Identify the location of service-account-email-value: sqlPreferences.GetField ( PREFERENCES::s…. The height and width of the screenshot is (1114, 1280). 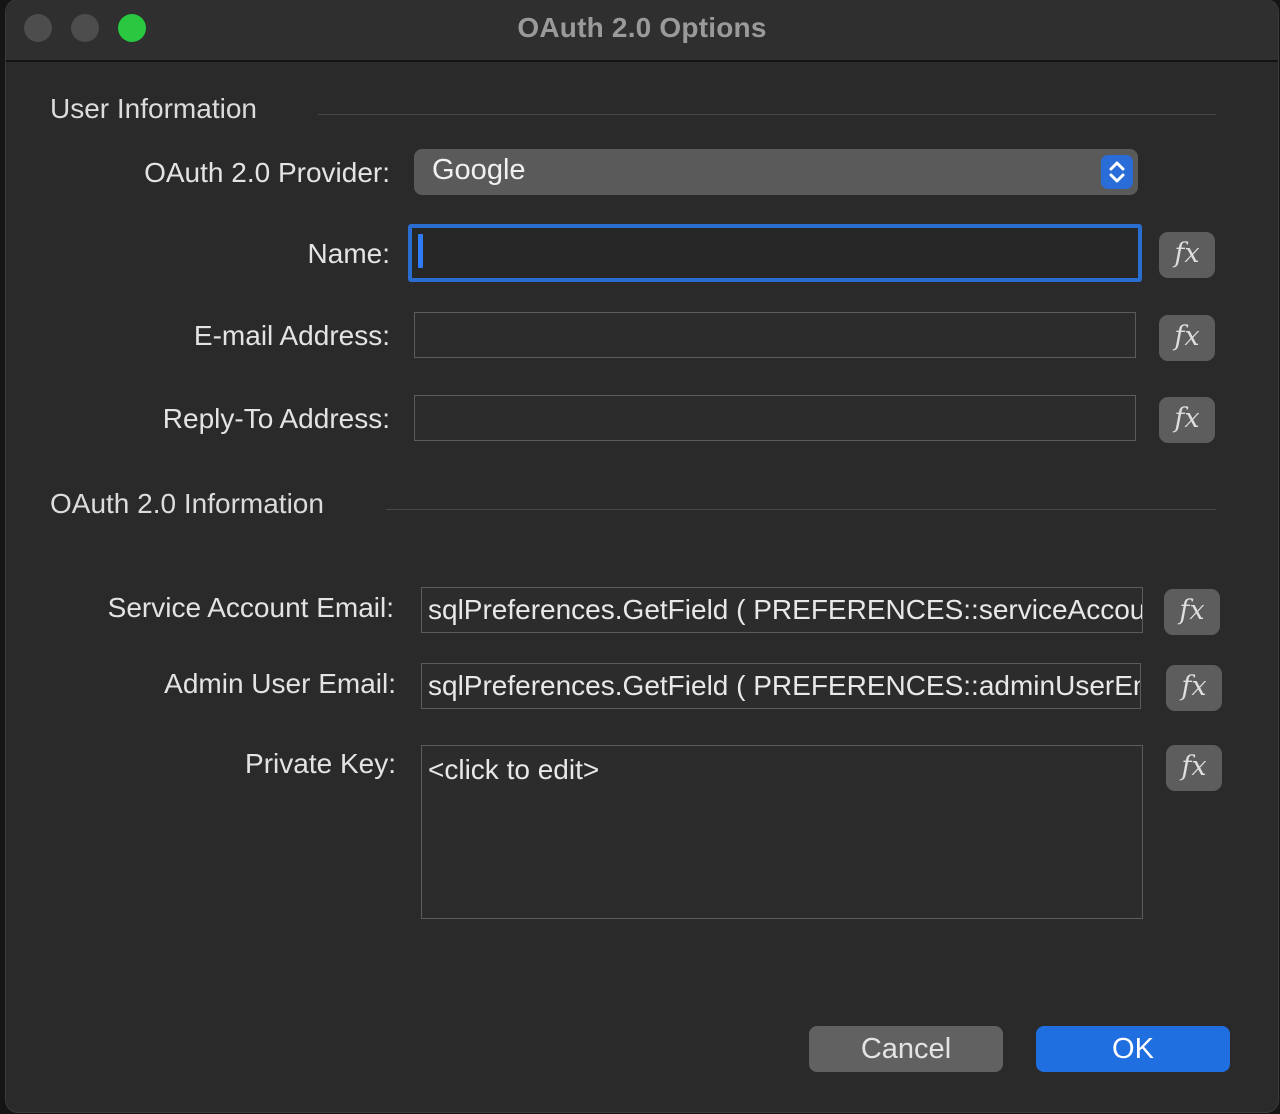
(785, 609).